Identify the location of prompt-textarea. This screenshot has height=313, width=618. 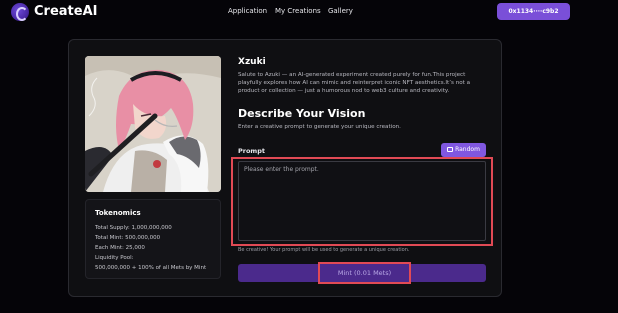
(362, 201).